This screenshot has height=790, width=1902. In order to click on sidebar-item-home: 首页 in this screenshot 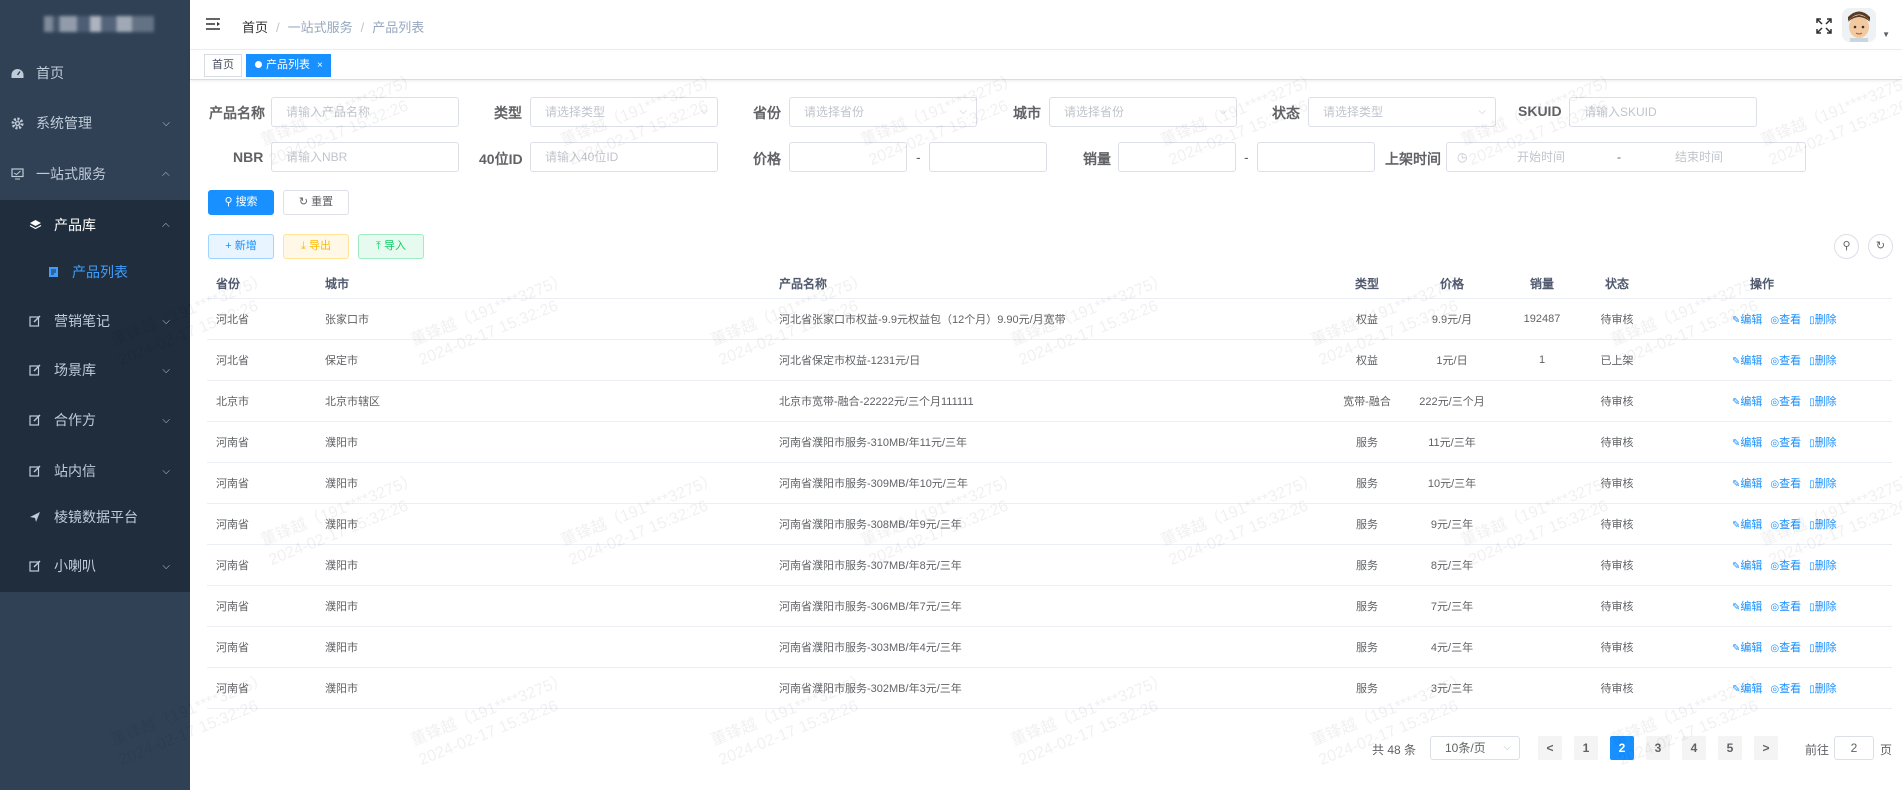, I will do `click(95, 73)`.